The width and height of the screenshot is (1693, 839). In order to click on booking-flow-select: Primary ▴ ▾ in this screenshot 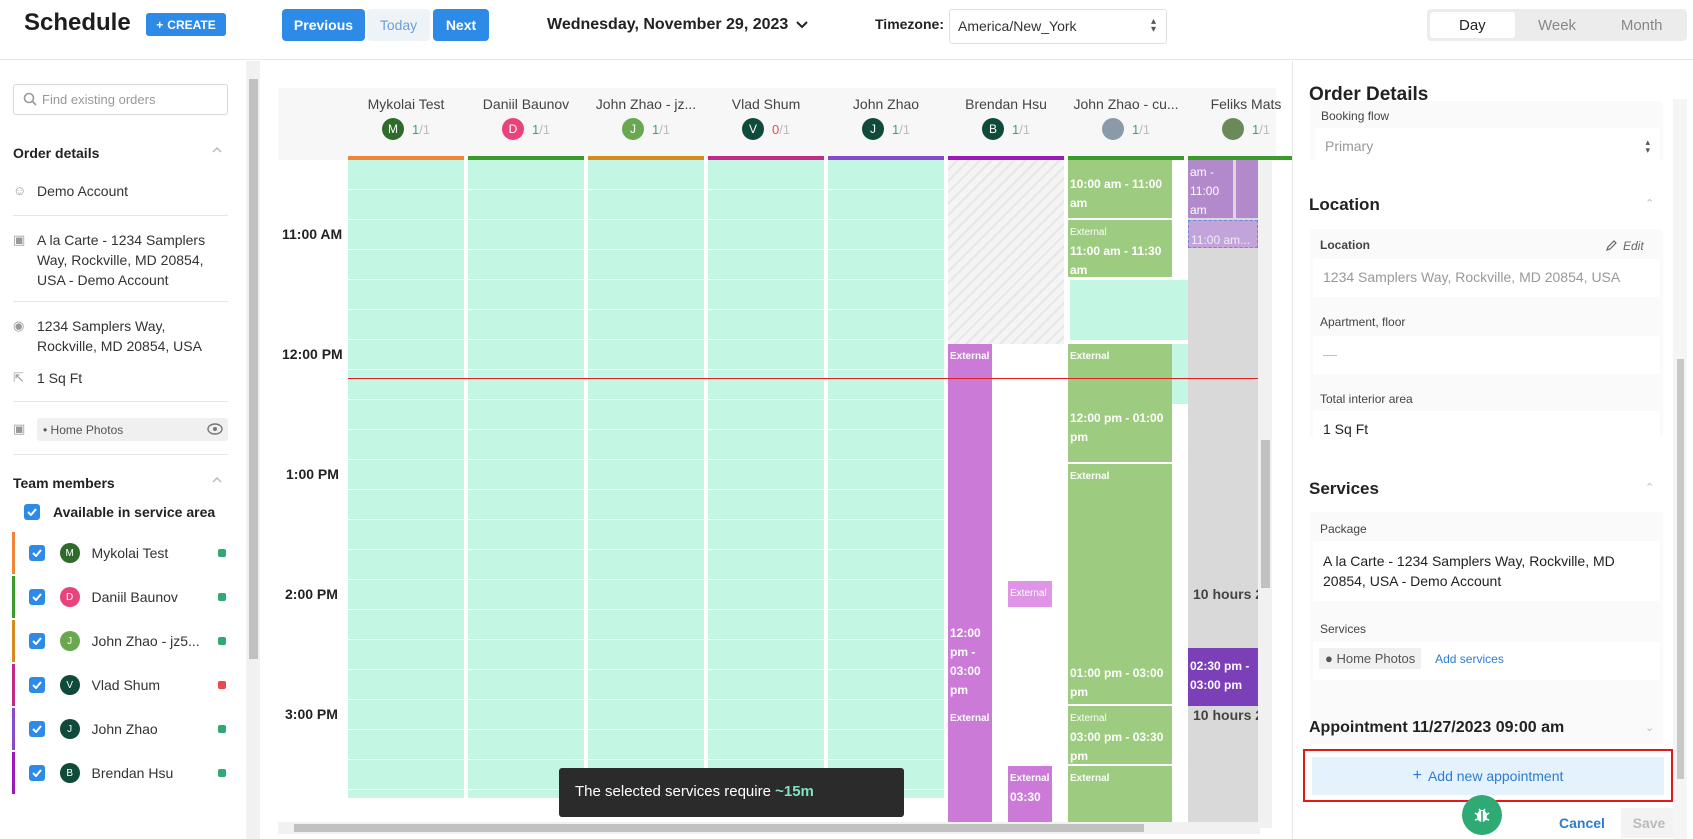, I will do `click(1487, 146)`.